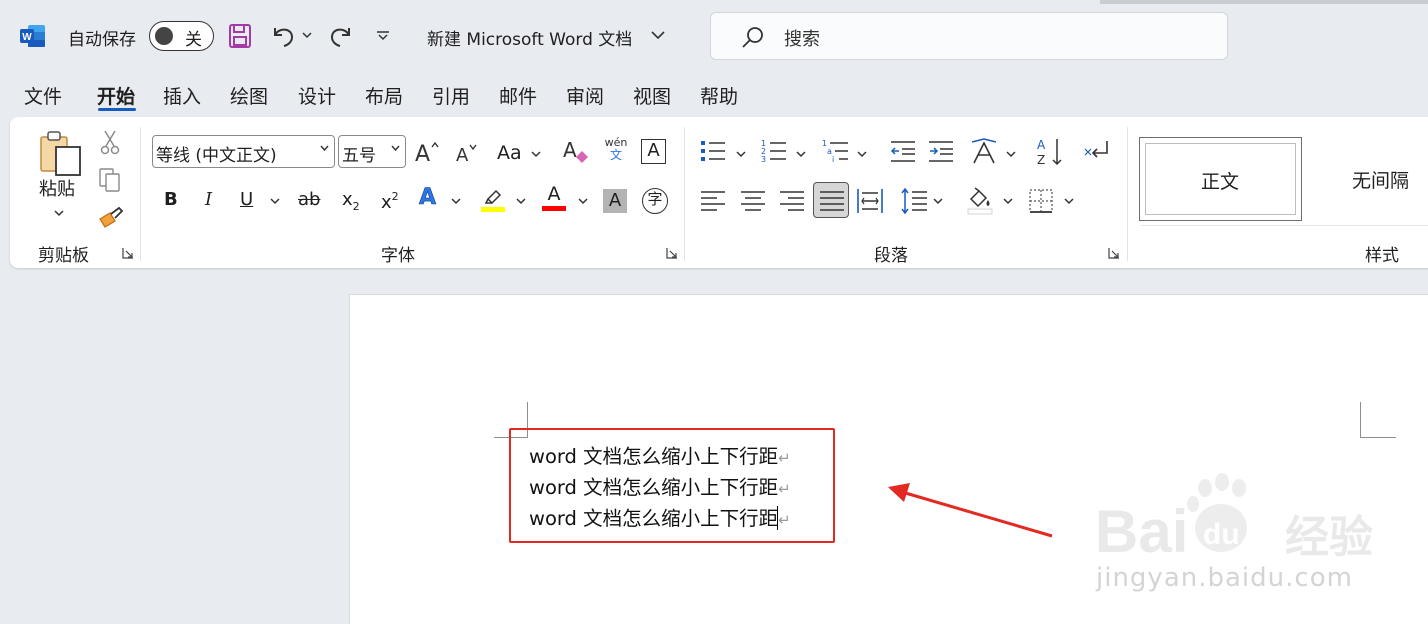 The height and width of the screenshot is (624, 1428). Describe the element at coordinates (43, 95) in the screenshot. I see `tab-file: 文件` at that location.